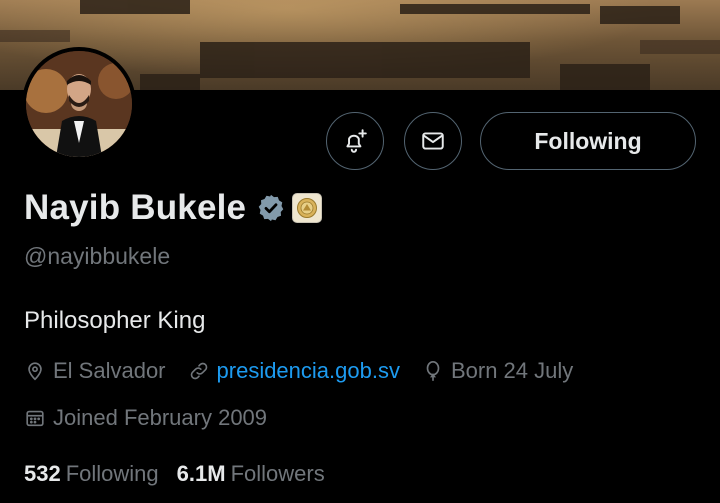  I want to click on location-text: El Salvador, so click(109, 370).